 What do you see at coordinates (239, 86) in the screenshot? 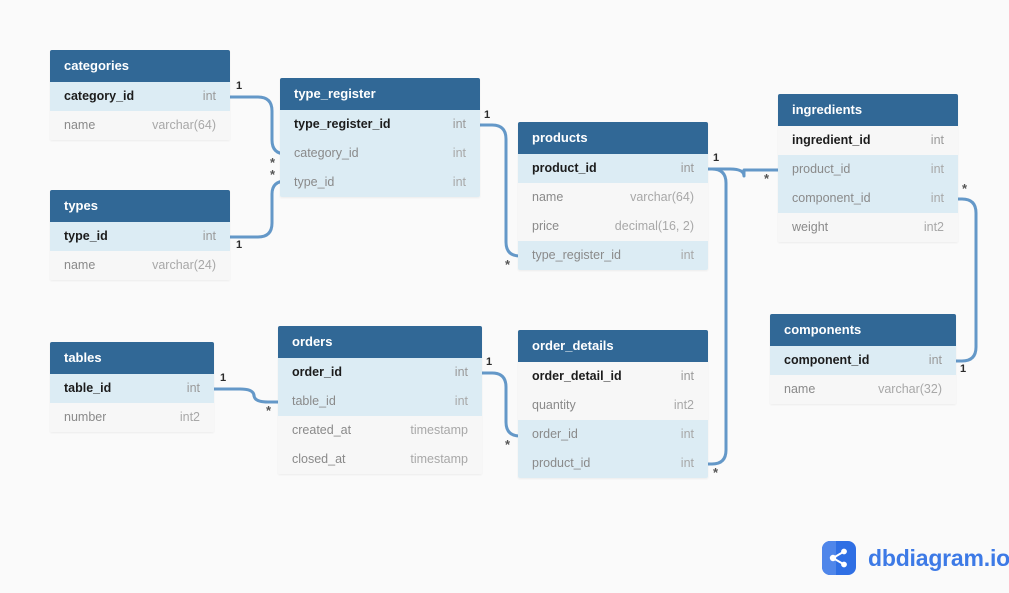
I see `cardinality-from-categories-type_register: 1` at bounding box center [239, 86].